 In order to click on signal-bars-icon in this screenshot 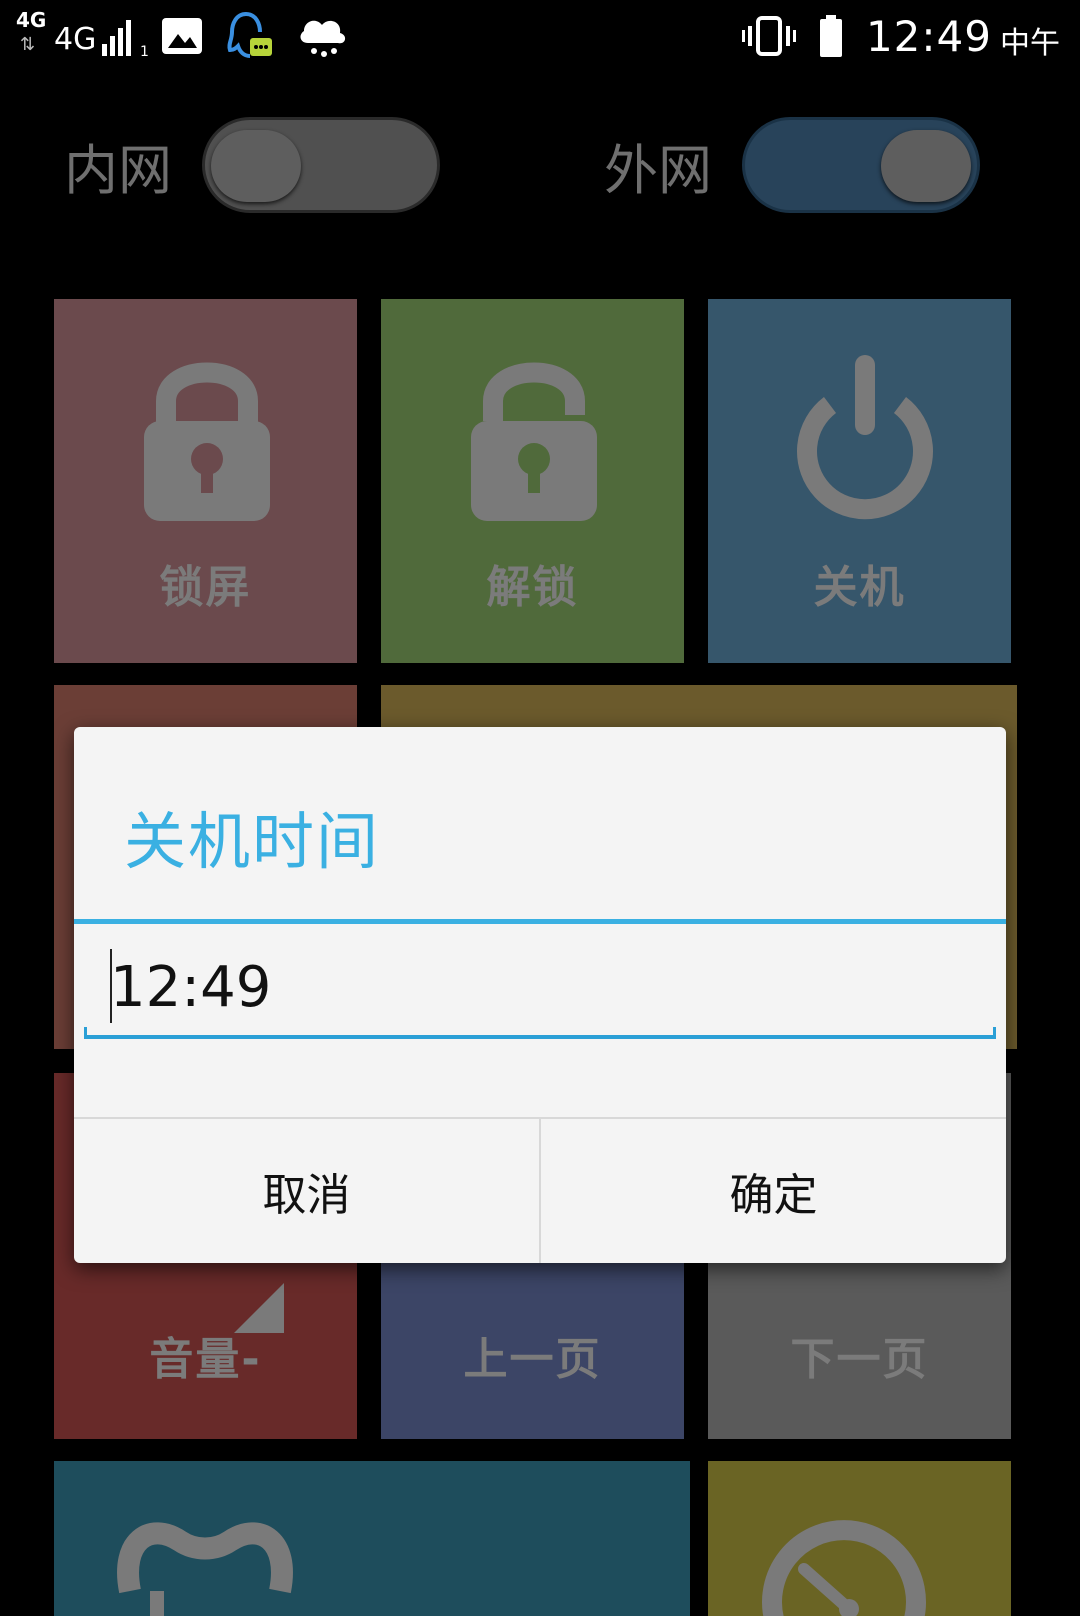, I will do `click(116, 38)`.